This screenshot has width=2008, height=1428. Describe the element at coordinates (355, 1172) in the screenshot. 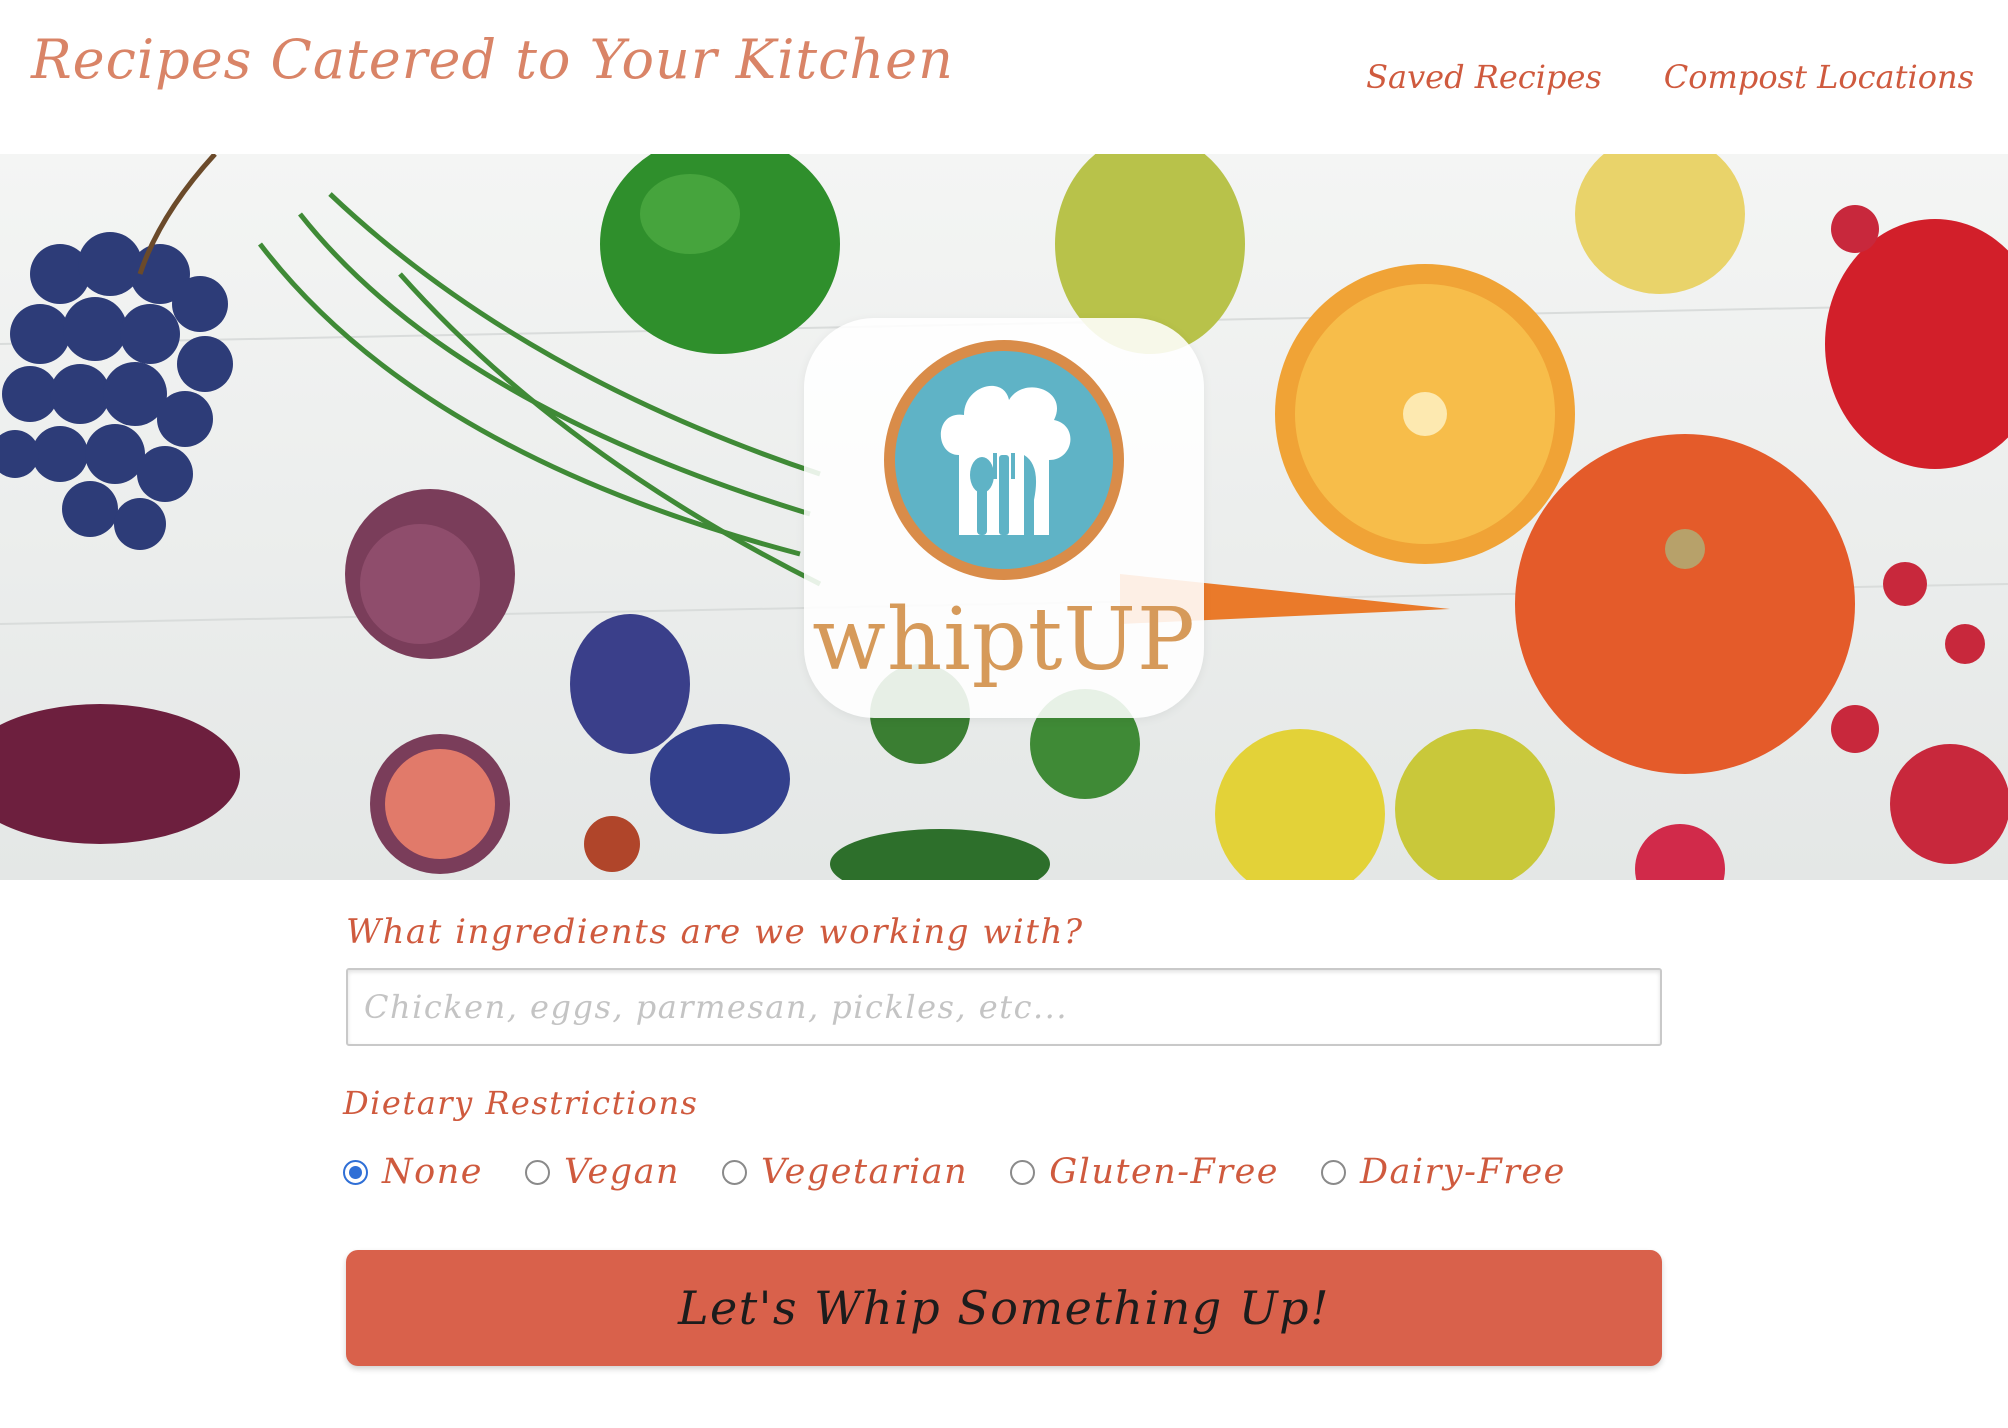

I see `radio-none` at that location.